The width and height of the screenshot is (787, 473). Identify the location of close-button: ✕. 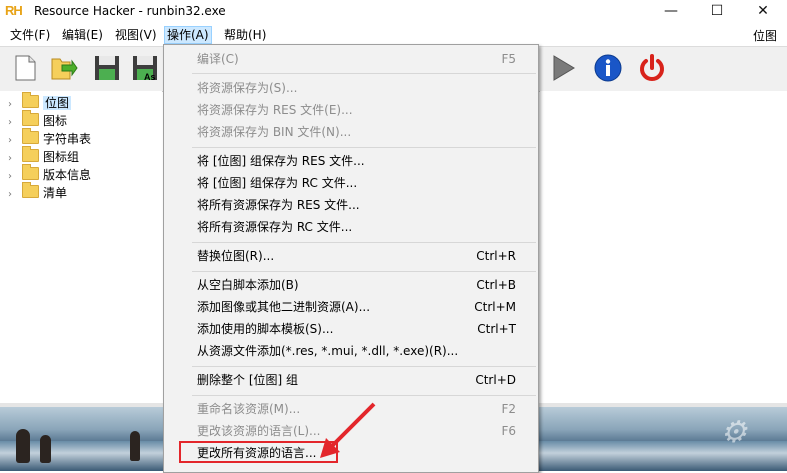
(763, 12).